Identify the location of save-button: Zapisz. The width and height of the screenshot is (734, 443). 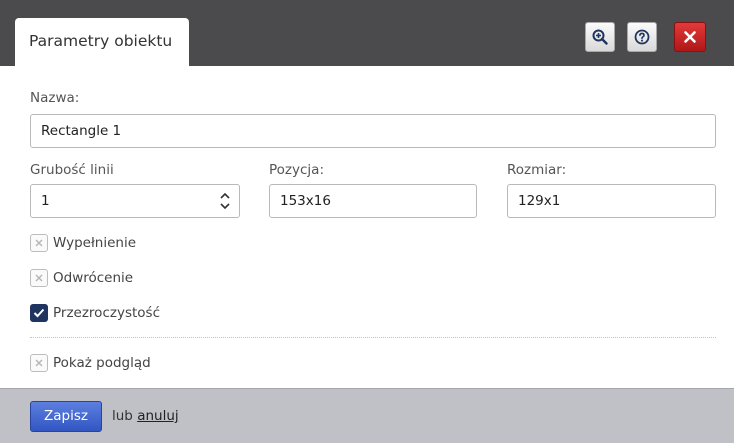
(66, 416).